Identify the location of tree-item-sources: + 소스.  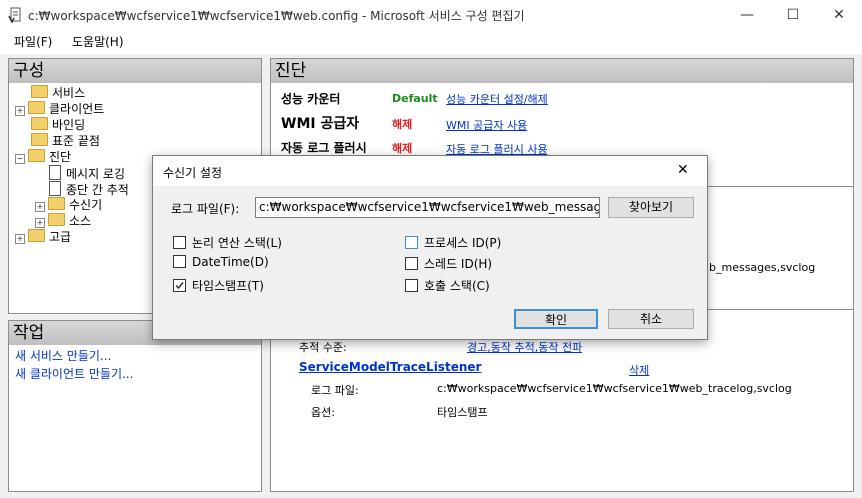
(72, 221).